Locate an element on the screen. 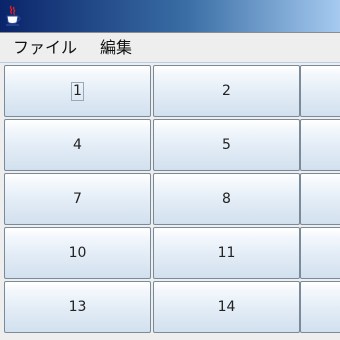  java-coffee-cup-icon is located at coordinates (13, 16).